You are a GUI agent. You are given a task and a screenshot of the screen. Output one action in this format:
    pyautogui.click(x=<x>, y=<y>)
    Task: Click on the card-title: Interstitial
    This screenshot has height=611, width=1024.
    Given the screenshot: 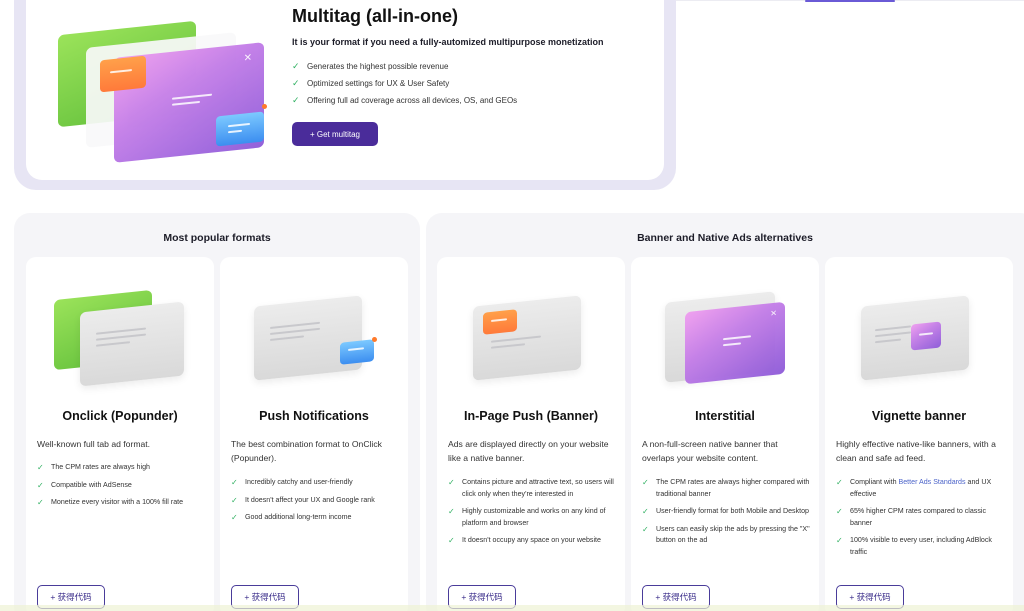 What is the action you would take?
    pyautogui.click(x=725, y=416)
    